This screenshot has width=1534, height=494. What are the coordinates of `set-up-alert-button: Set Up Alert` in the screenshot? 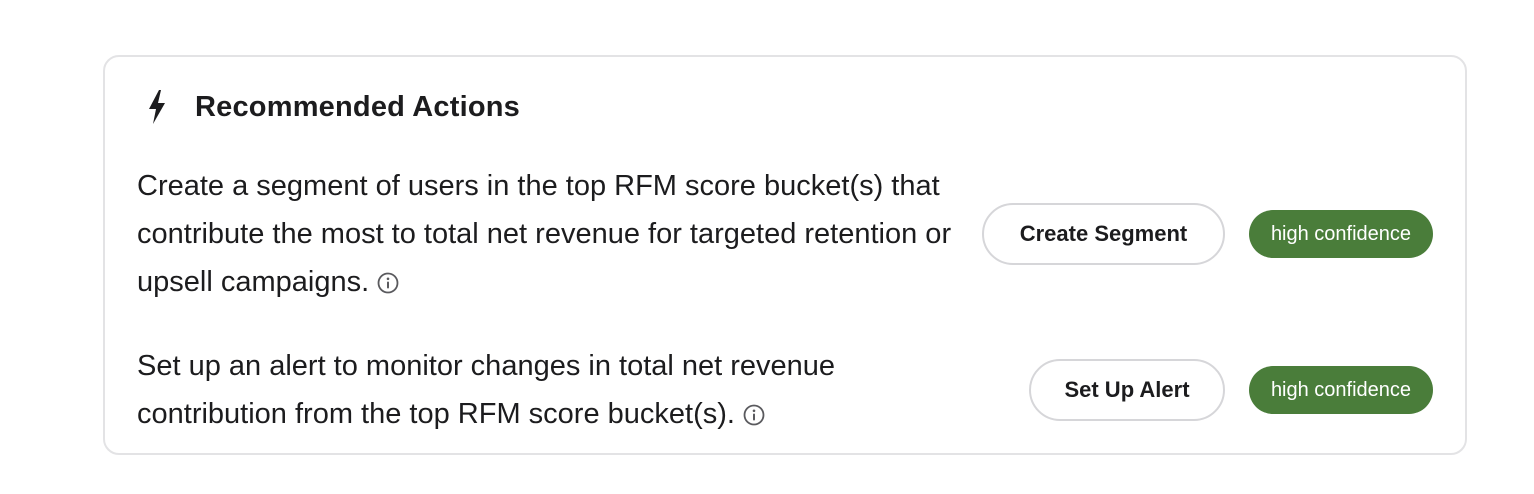 It's located at (1127, 390).